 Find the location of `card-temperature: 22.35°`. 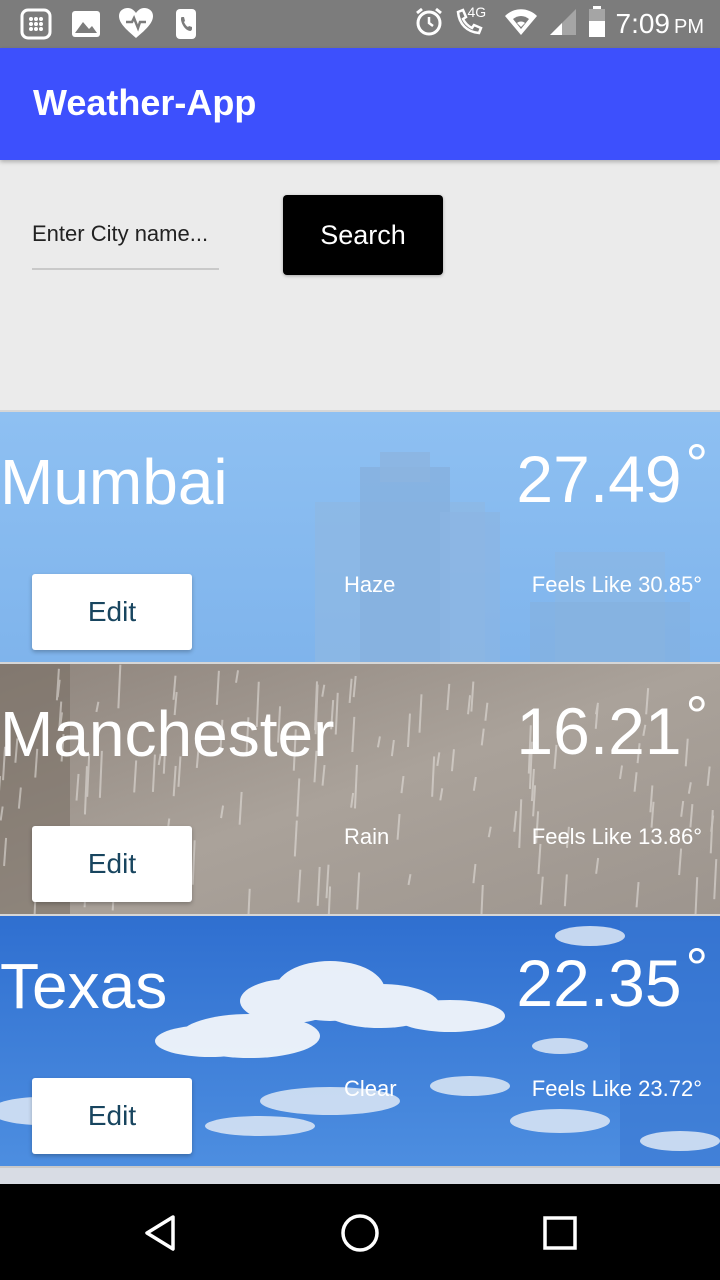

card-temperature: 22.35° is located at coordinates (612, 978).